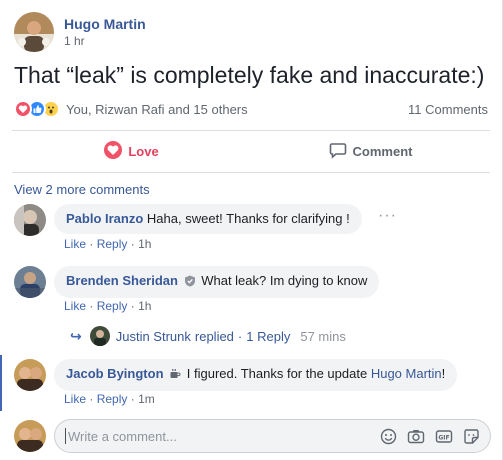 Image resolution: width=503 pixels, height=460 pixels. I want to click on more-options-icon: ···, so click(387, 216).